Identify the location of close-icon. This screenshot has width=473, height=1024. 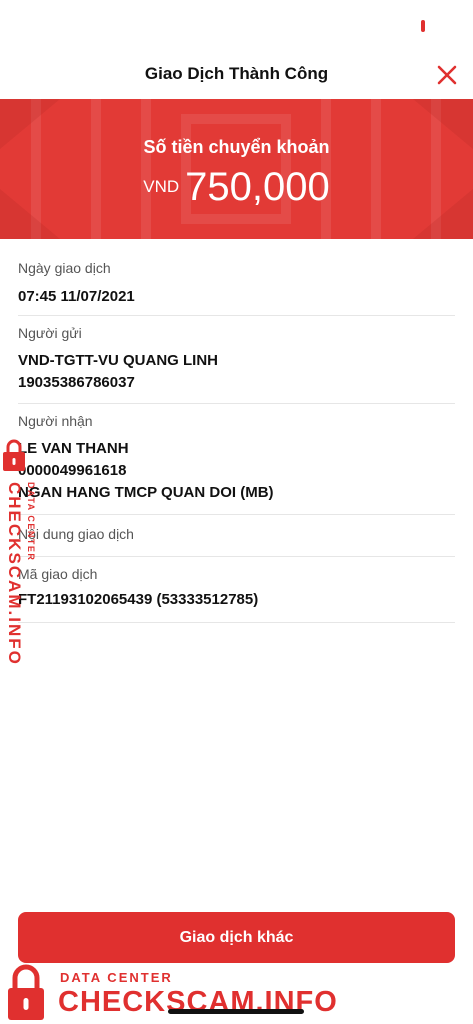
(447, 75).